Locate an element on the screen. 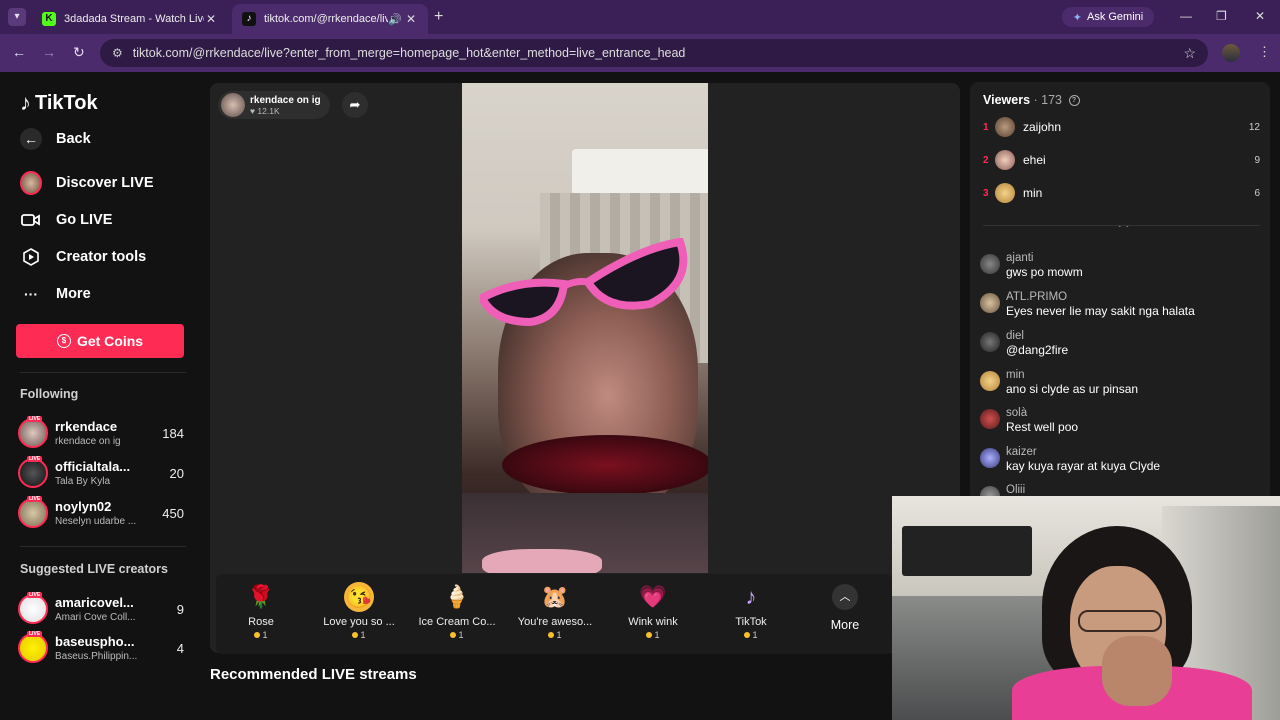  nav-back-label: Back is located at coordinates (73, 139).